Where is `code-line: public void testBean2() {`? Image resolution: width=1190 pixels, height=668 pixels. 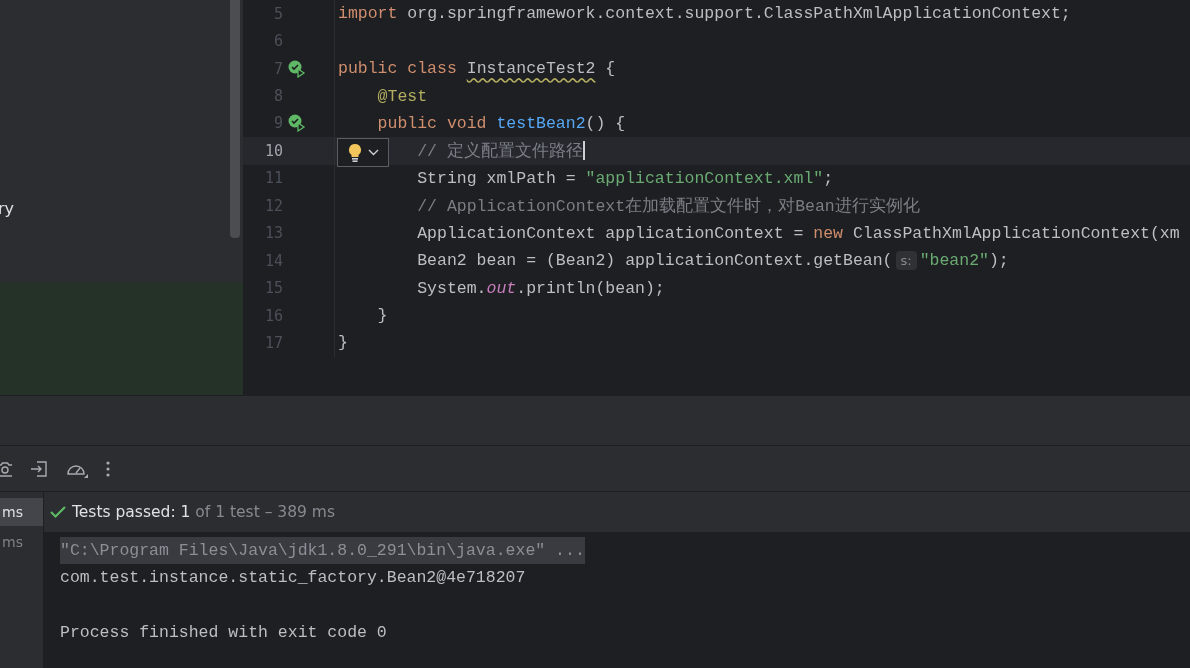 code-line: public void testBean2() { is located at coordinates (501, 123).